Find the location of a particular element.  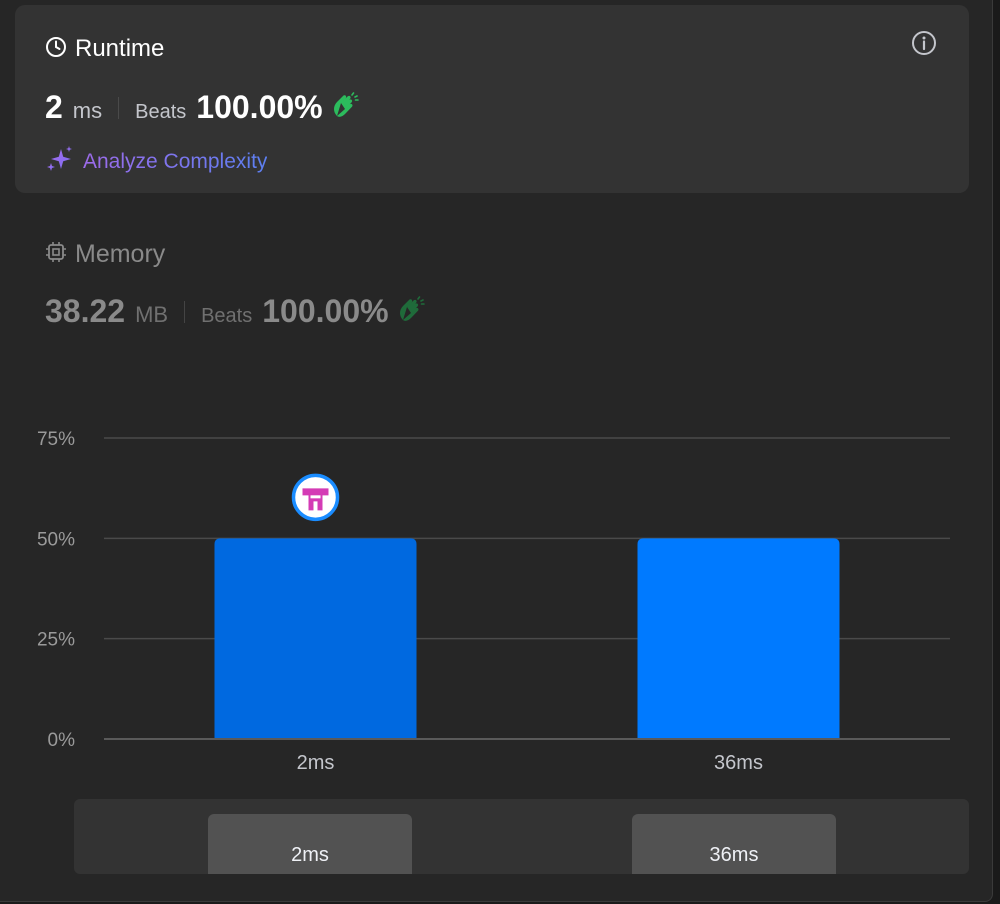

memory-card: Memory 38.22 MB Beats 100.00% is located at coordinates (235, 285).